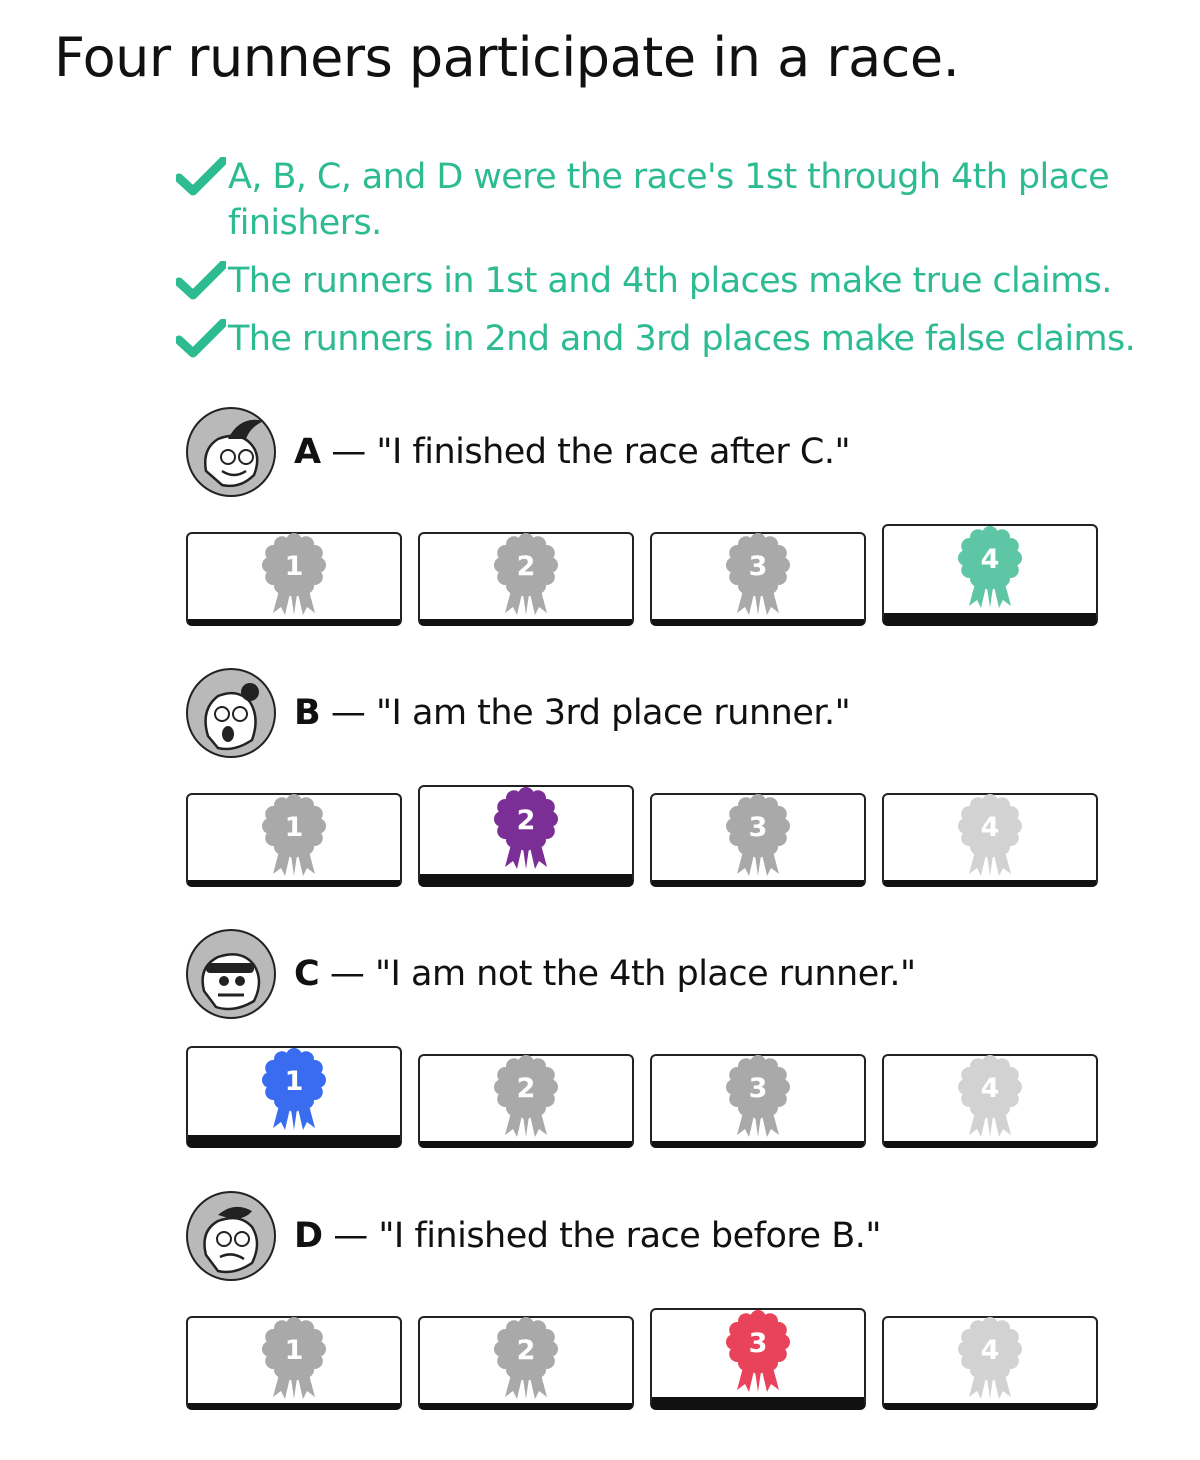 This screenshot has width=1200, height=1460. I want to click on runner-statement: B — "I am the 3rd place runner.", so click(572, 713).